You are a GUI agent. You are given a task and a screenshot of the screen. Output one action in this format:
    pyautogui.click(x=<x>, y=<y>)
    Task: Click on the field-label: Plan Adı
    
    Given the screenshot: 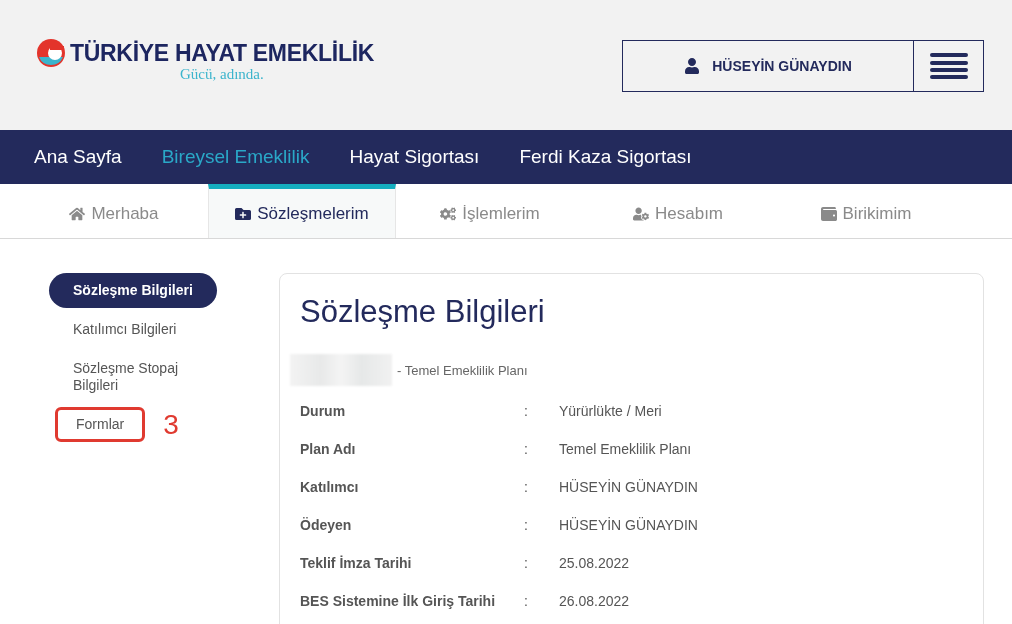 What is the action you would take?
    pyautogui.click(x=328, y=449)
    